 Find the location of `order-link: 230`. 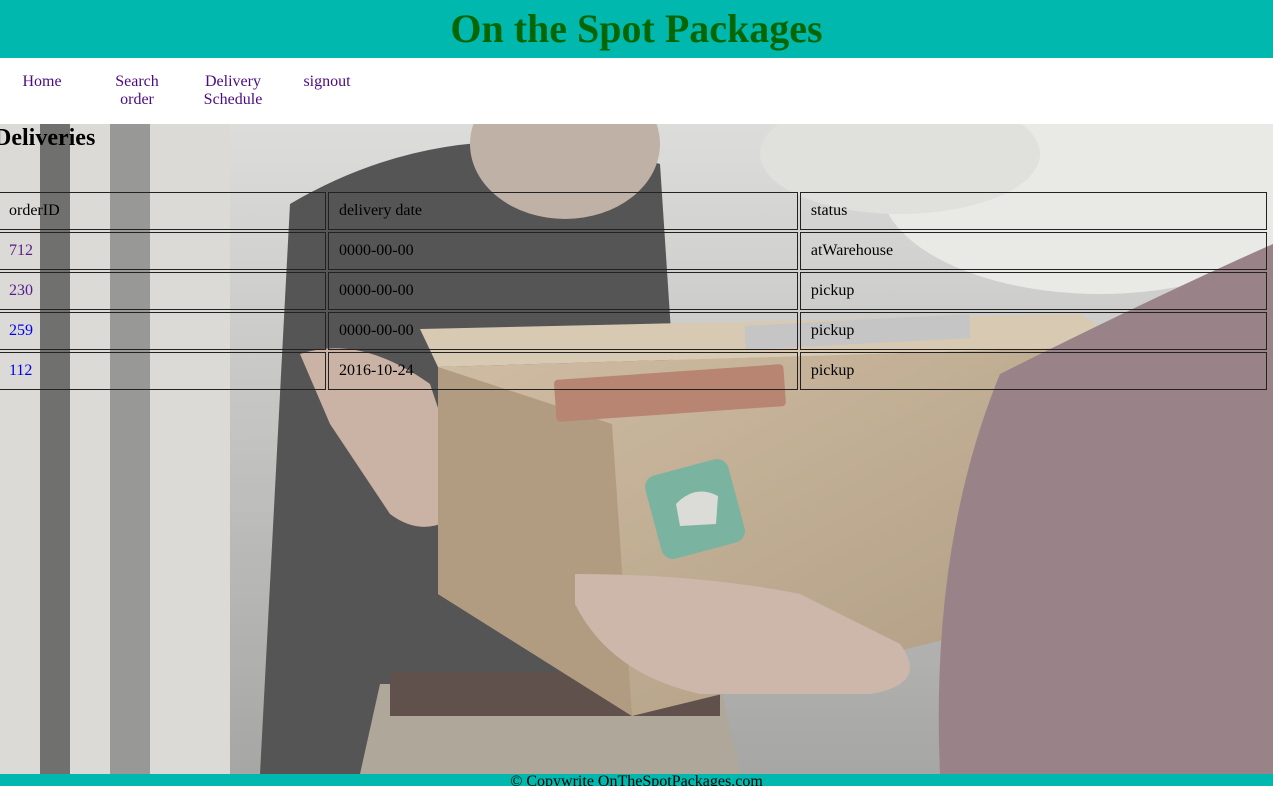

order-link: 230 is located at coordinates (21, 290).